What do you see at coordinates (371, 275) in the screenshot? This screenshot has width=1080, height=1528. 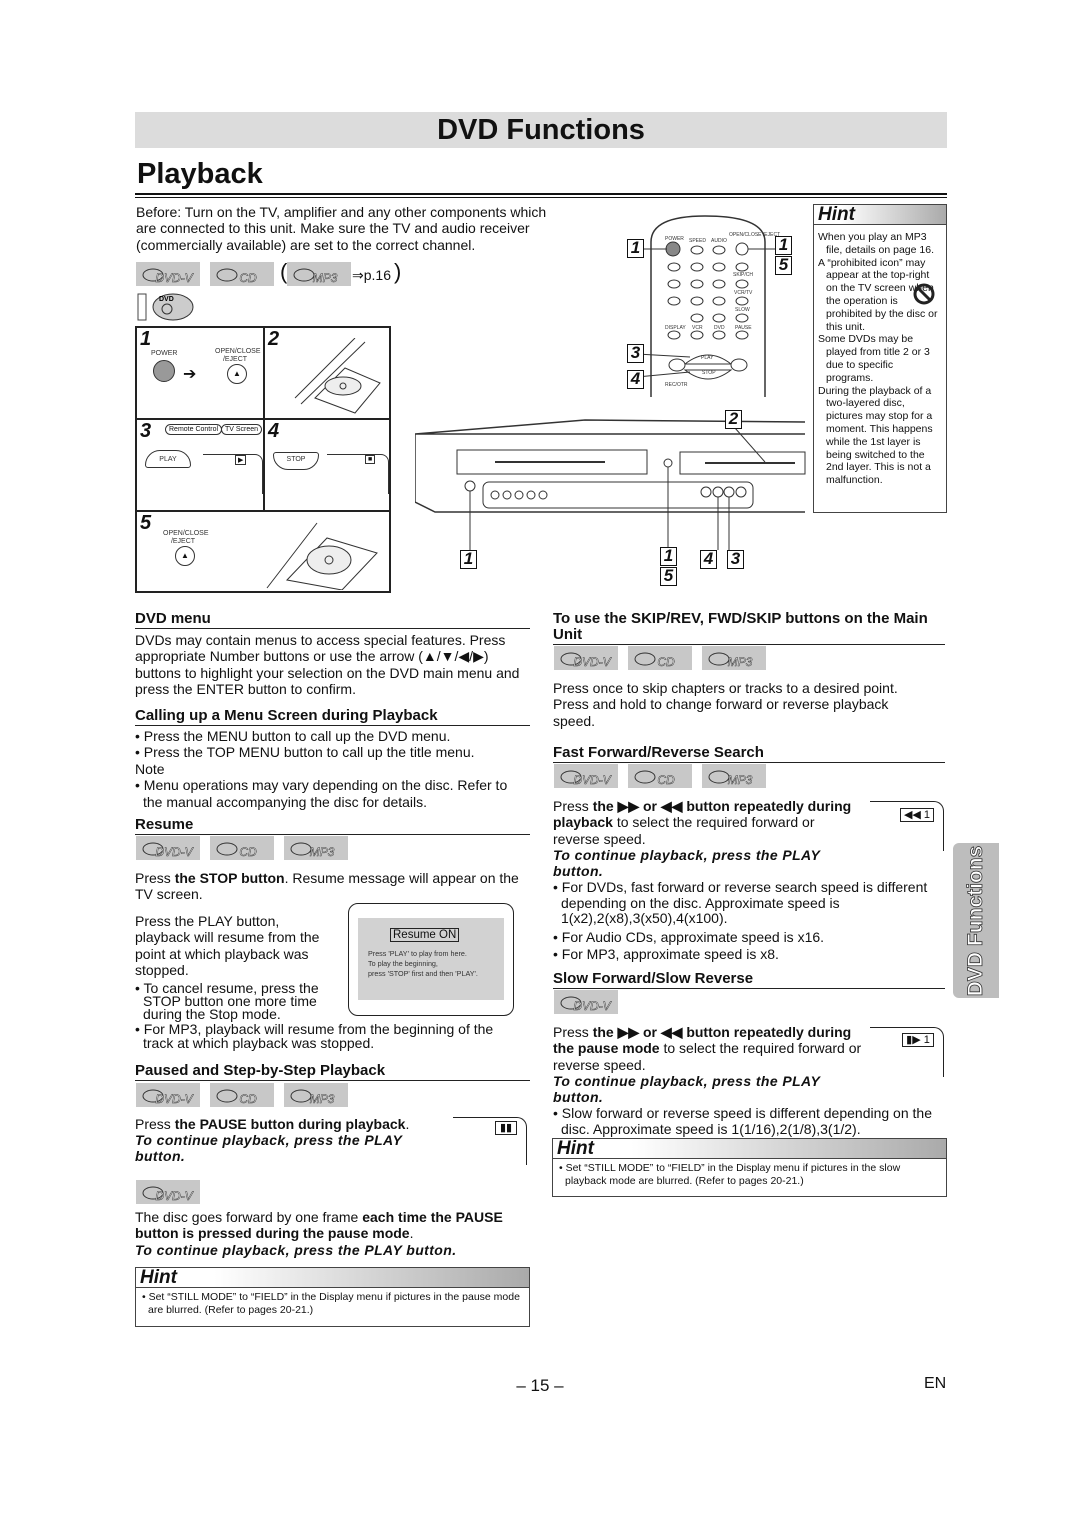 I see `mp3-page-ref: ⇒p.16` at bounding box center [371, 275].